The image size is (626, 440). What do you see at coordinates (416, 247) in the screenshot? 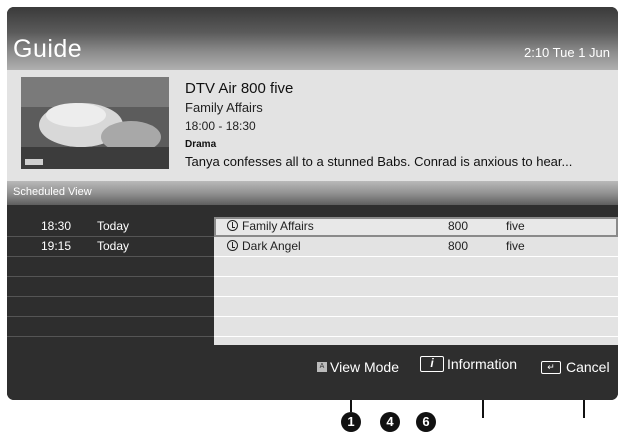
I see `table-row: Dark Angel 800 five` at bounding box center [416, 247].